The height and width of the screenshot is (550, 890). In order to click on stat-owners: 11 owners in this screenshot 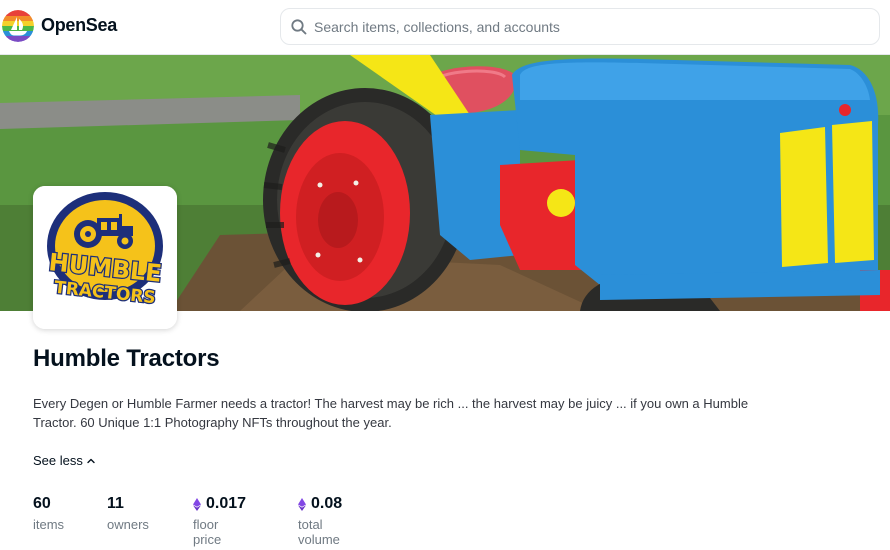, I will do `click(128, 513)`.